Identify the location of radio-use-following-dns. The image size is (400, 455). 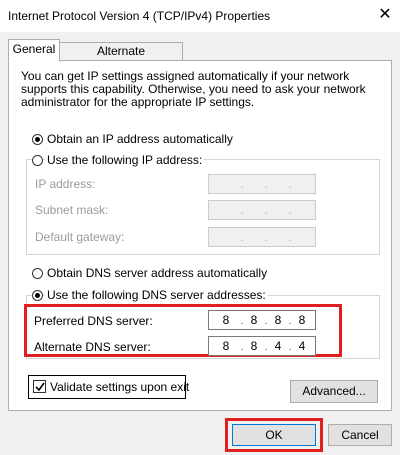
(37, 295).